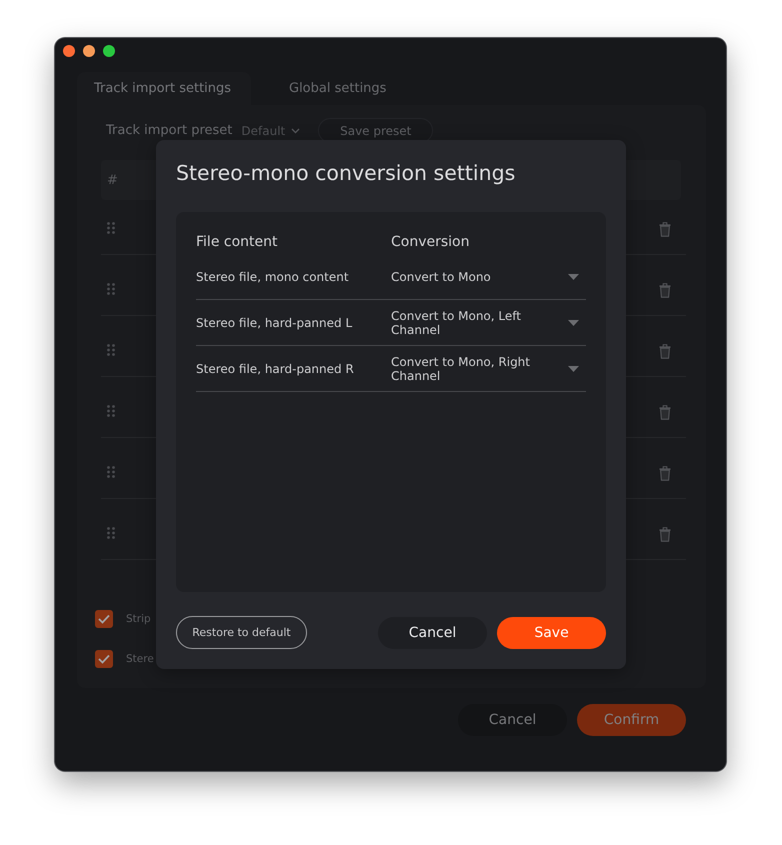 The image size is (782, 845). Describe the element at coordinates (275, 323) in the screenshot. I see `table-cell-text: Stereo file, hard-panned L` at that location.